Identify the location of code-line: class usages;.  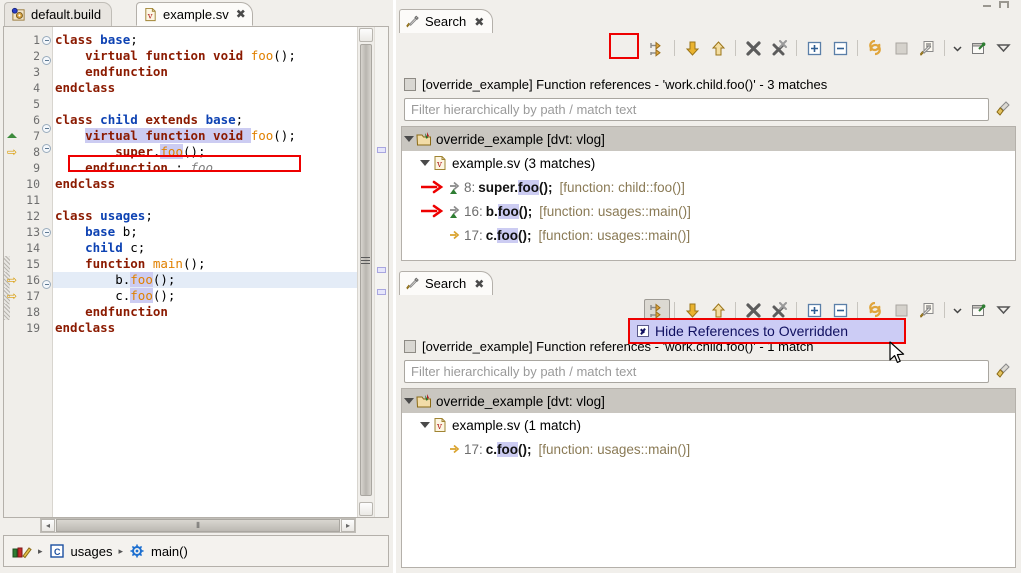
(205, 216).